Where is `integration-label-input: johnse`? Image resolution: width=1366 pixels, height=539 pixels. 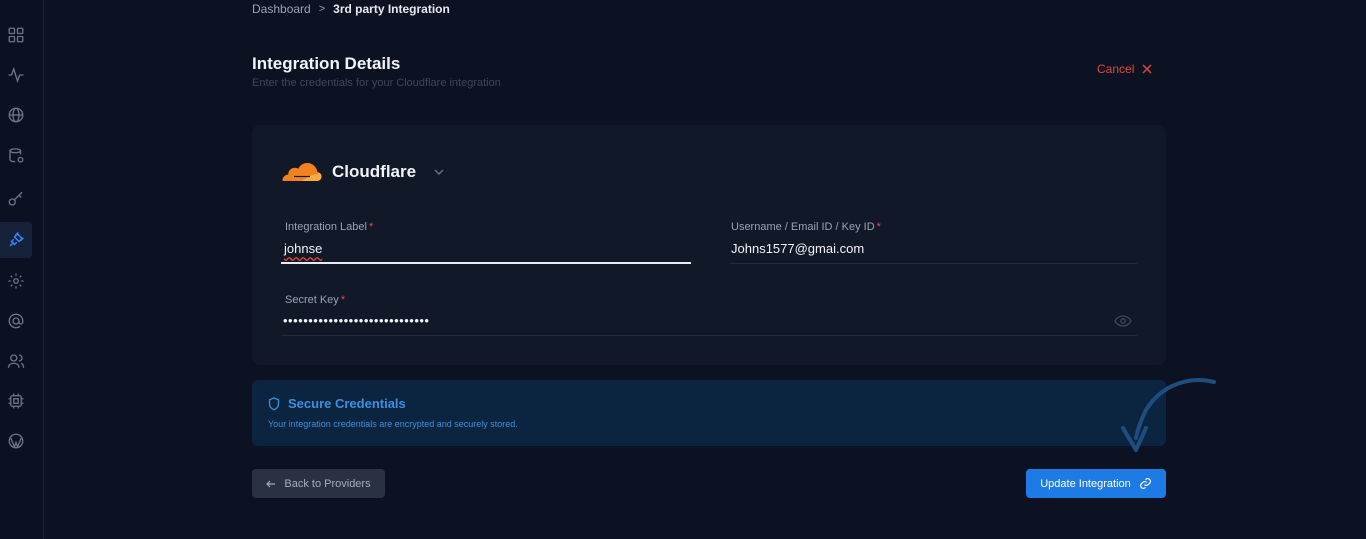 integration-label-input: johnse is located at coordinates (303, 248).